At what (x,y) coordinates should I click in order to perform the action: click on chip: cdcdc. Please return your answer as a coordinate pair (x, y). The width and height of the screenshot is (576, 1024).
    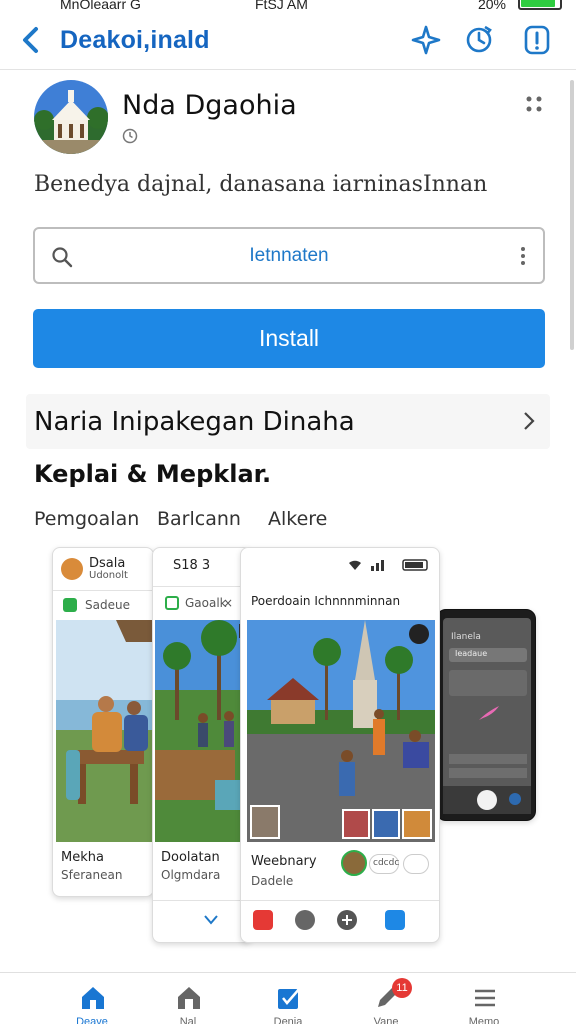
    Looking at the image, I should click on (384, 864).